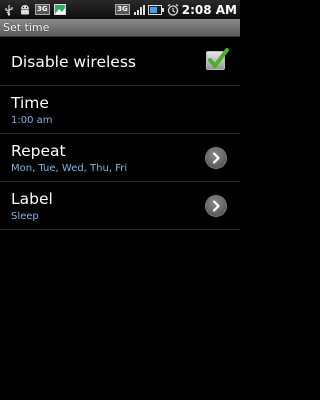 The width and height of the screenshot is (320, 400). I want to click on status-clock: 2:08 AM, so click(209, 9).